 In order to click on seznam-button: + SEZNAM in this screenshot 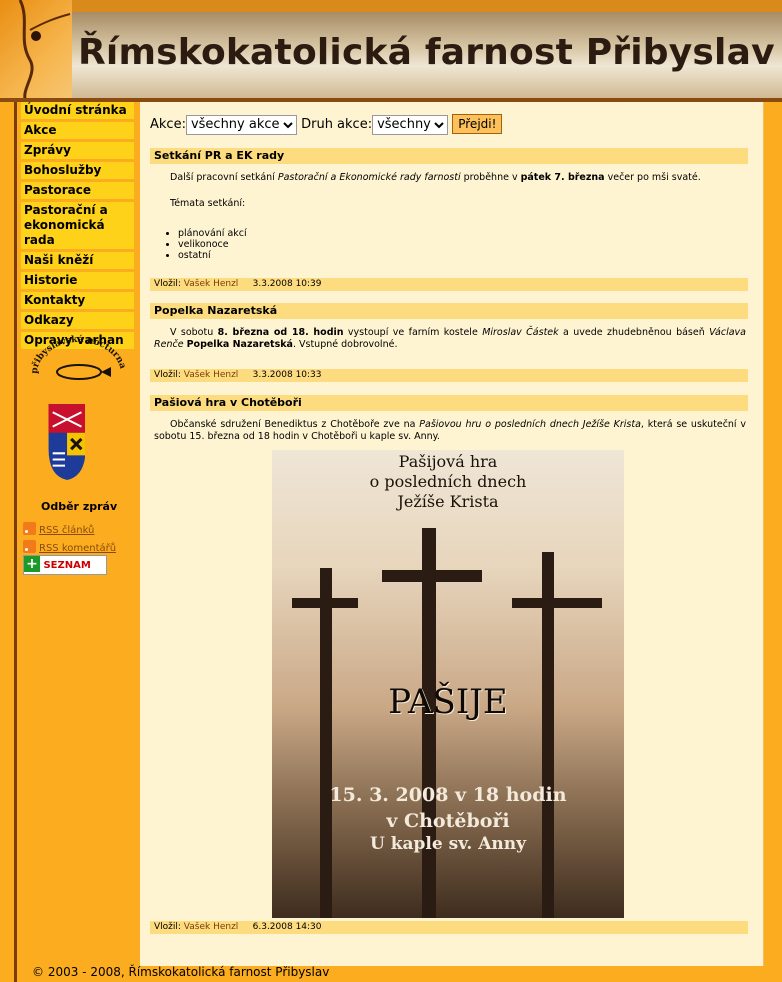, I will do `click(65, 565)`.